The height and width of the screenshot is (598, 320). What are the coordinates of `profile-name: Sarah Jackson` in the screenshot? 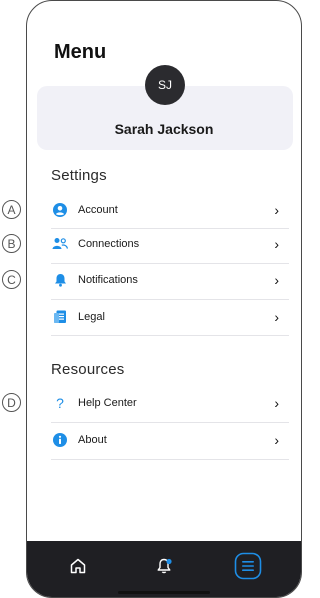 It's located at (164, 129).